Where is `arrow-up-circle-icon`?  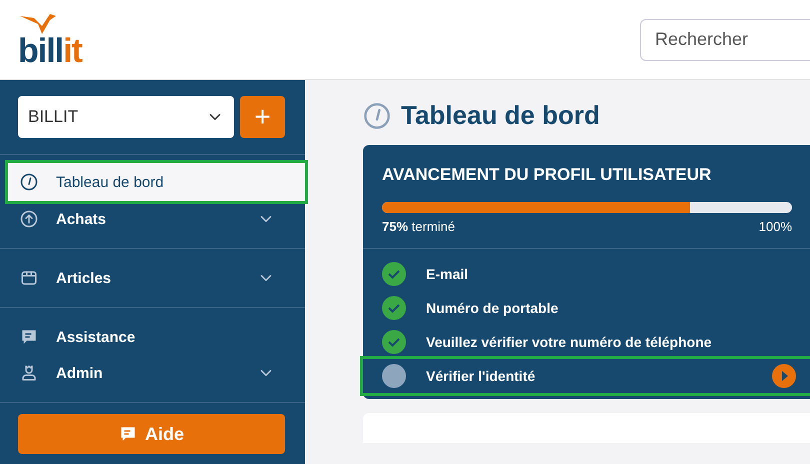 arrow-up-circle-icon is located at coordinates (29, 219).